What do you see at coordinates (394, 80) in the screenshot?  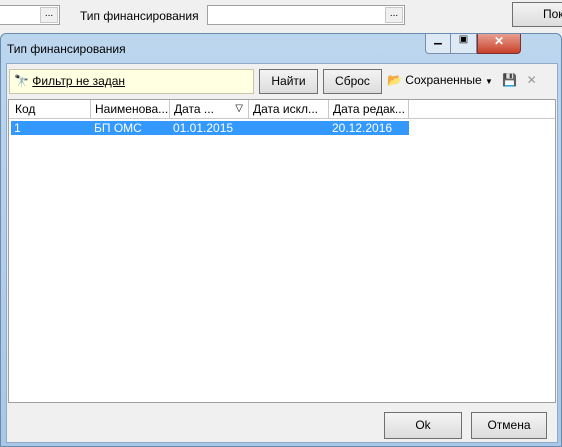 I see `folder-icon: 📂` at bounding box center [394, 80].